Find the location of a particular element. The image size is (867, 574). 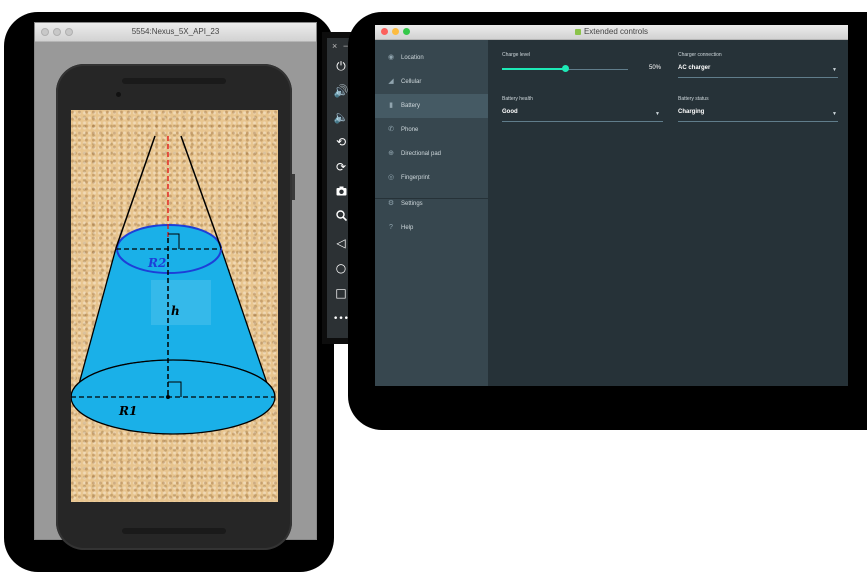

phone-icon: ✆ is located at coordinates (391, 129).